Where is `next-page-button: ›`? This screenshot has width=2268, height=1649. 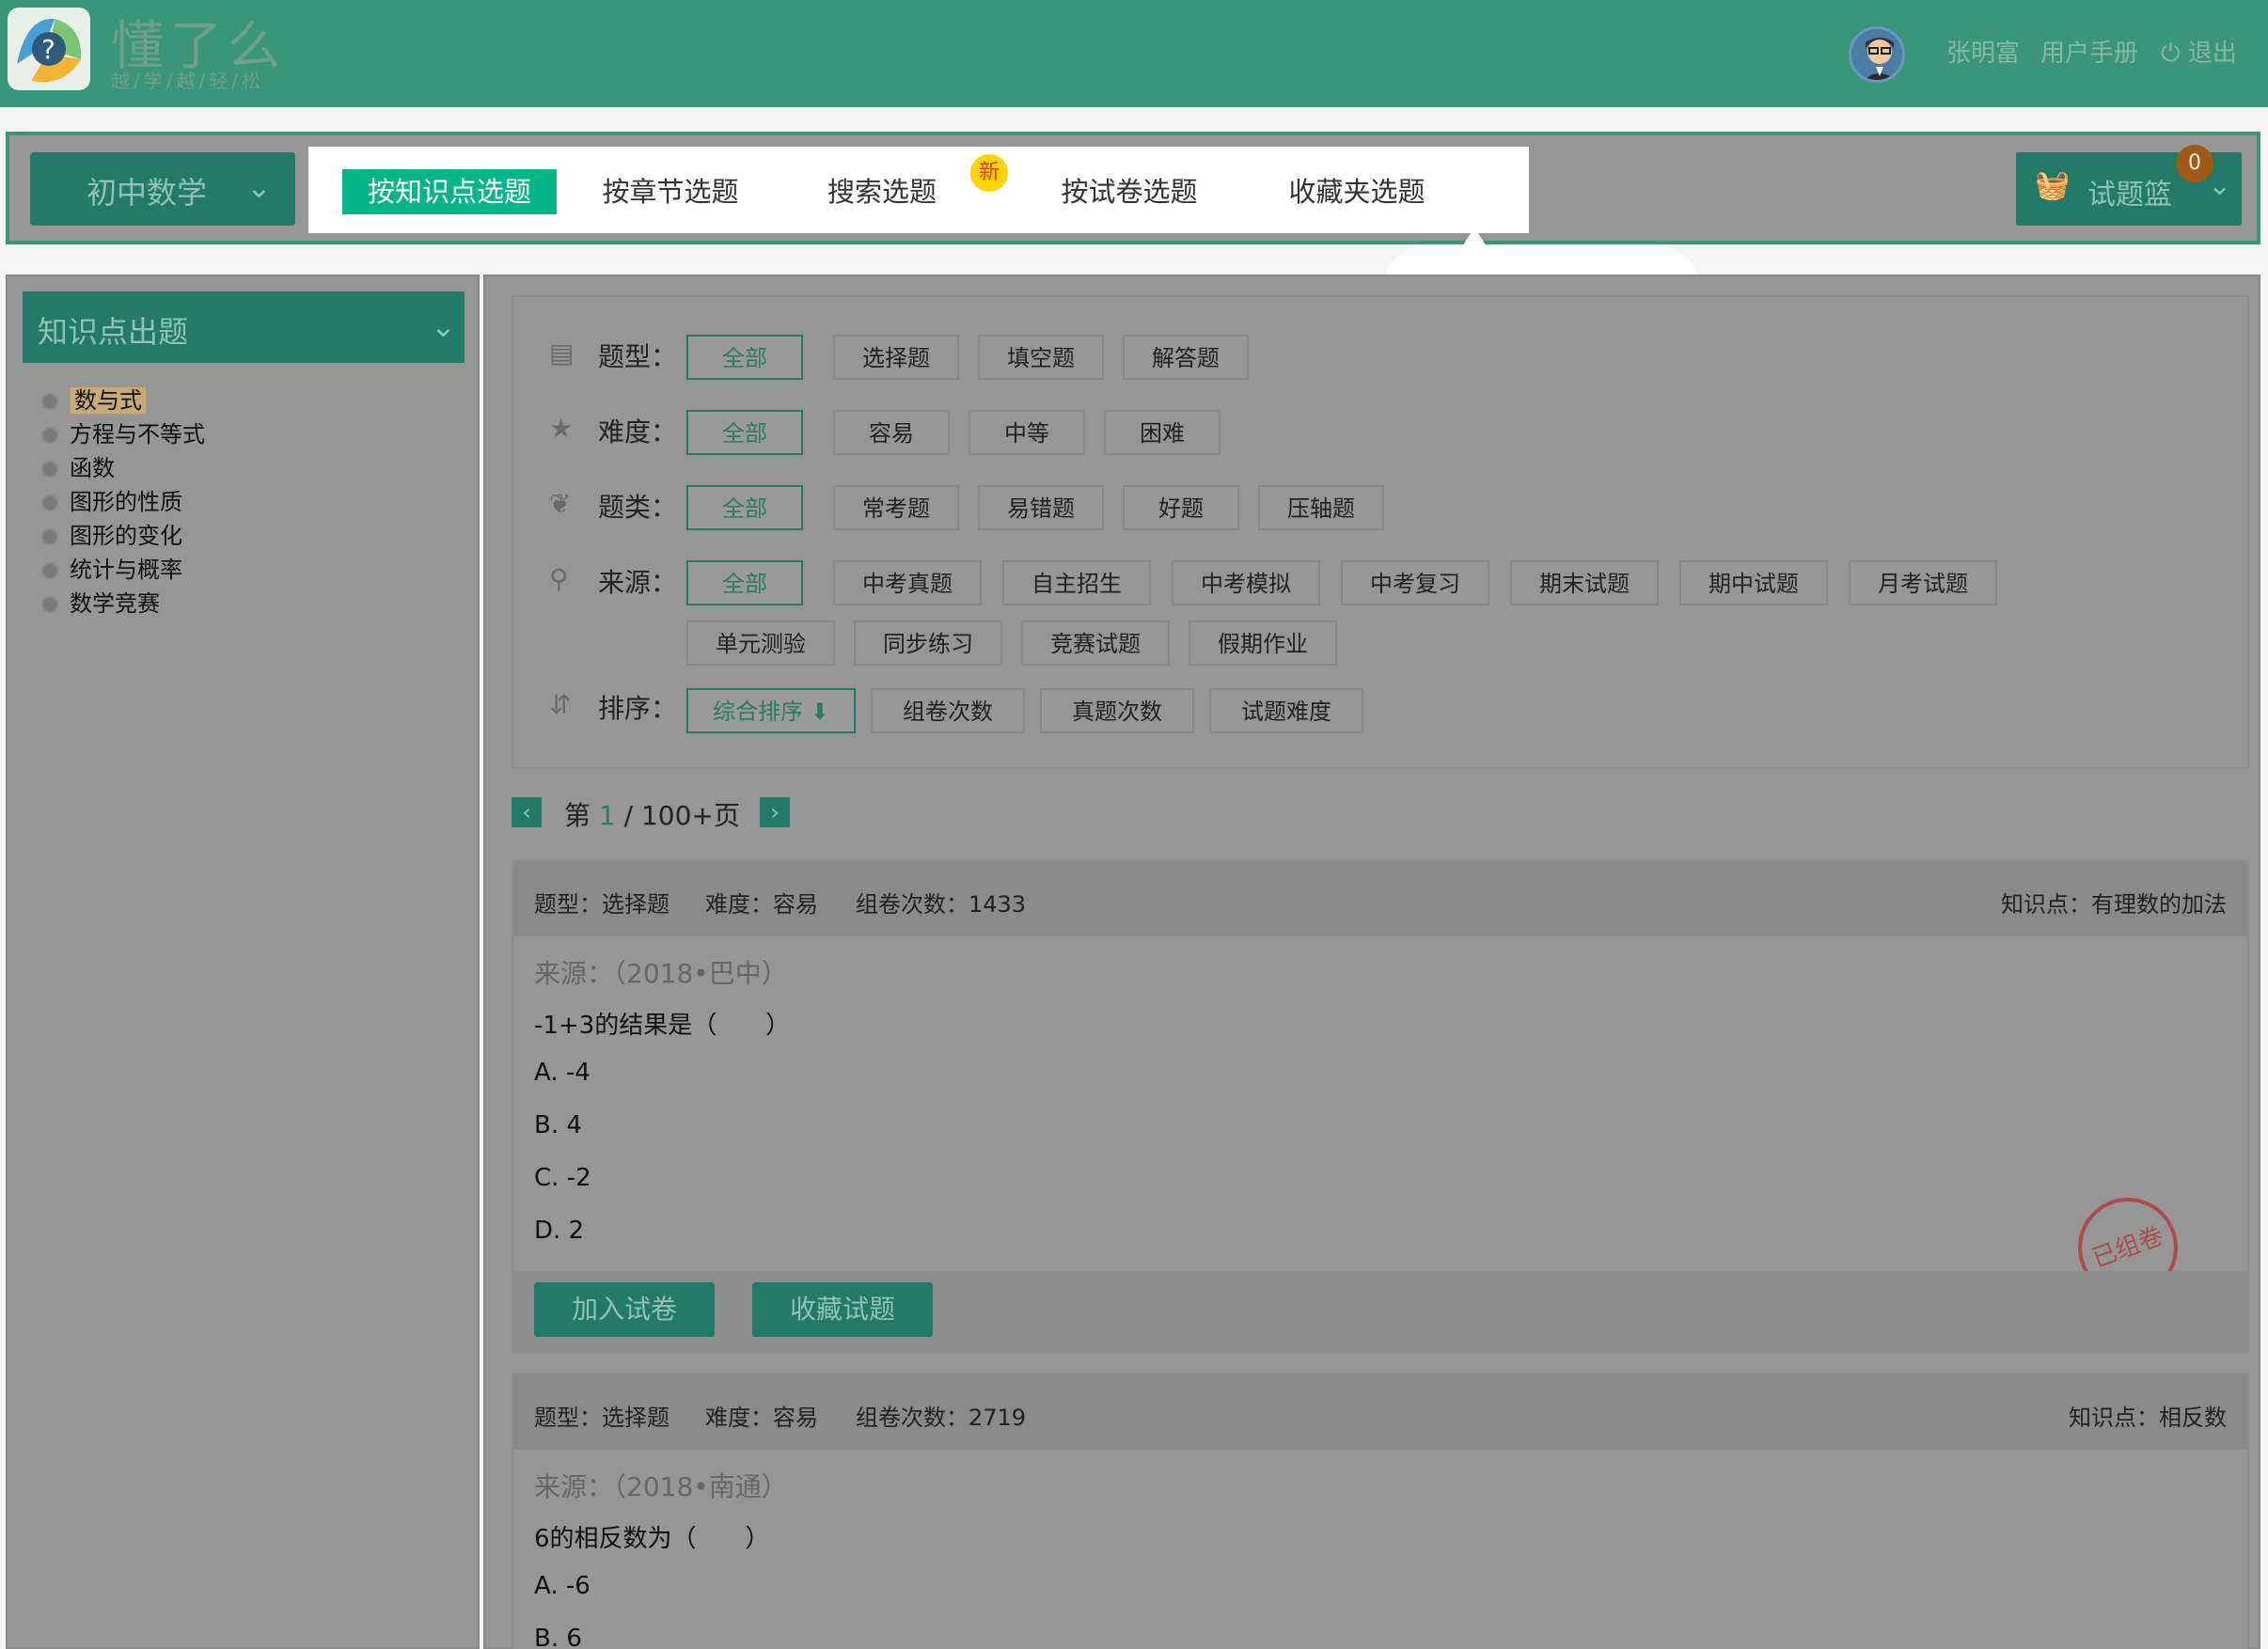 next-page-button: › is located at coordinates (775, 812).